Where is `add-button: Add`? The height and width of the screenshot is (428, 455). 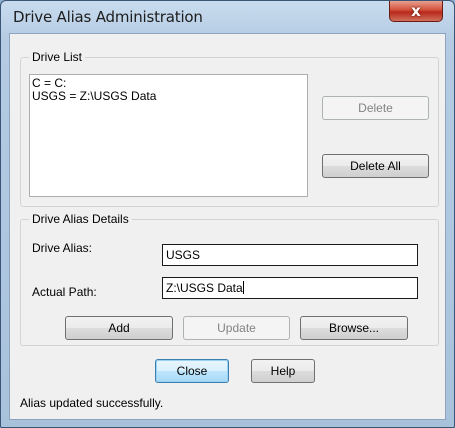 add-button: Add is located at coordinates (119, 328).